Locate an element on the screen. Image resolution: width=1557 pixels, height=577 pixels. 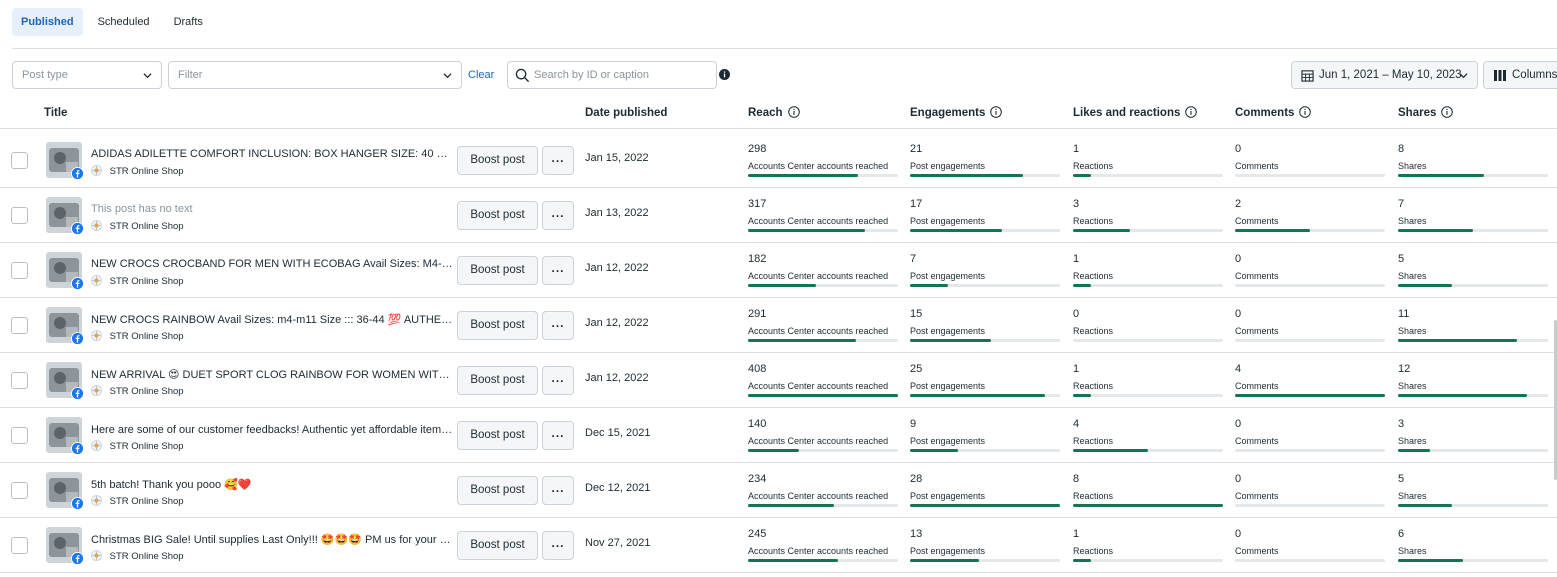
column-shares: Shares is located at coordinates (1426, 113).